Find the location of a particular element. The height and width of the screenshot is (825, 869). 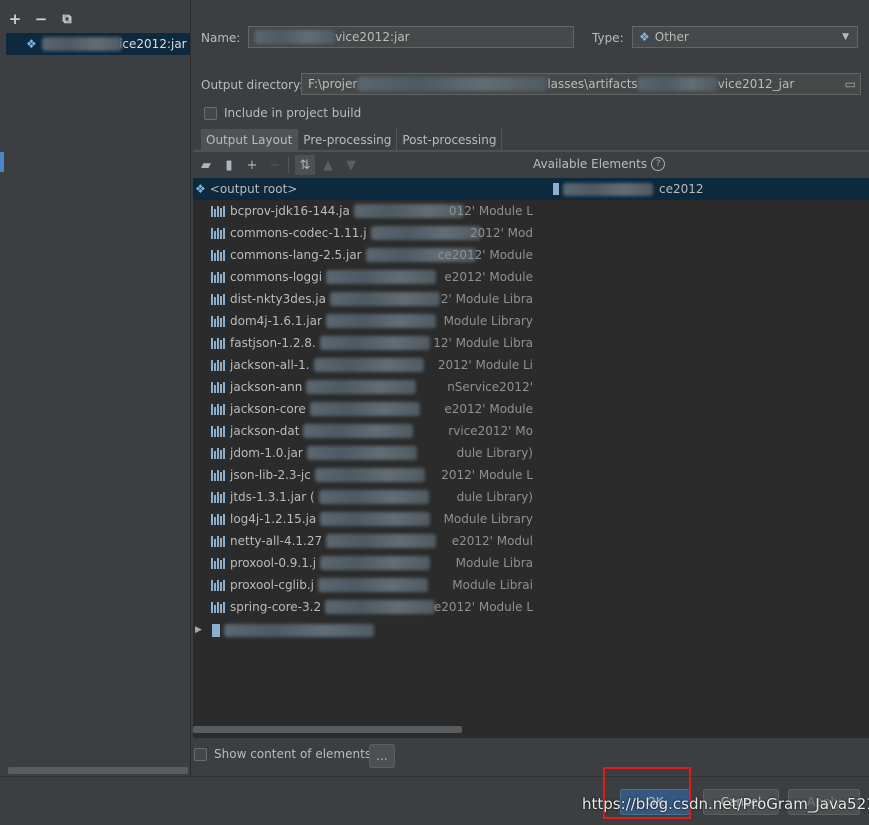

sort-elements-icon: ⇅ is located at coordinates (305, 165).